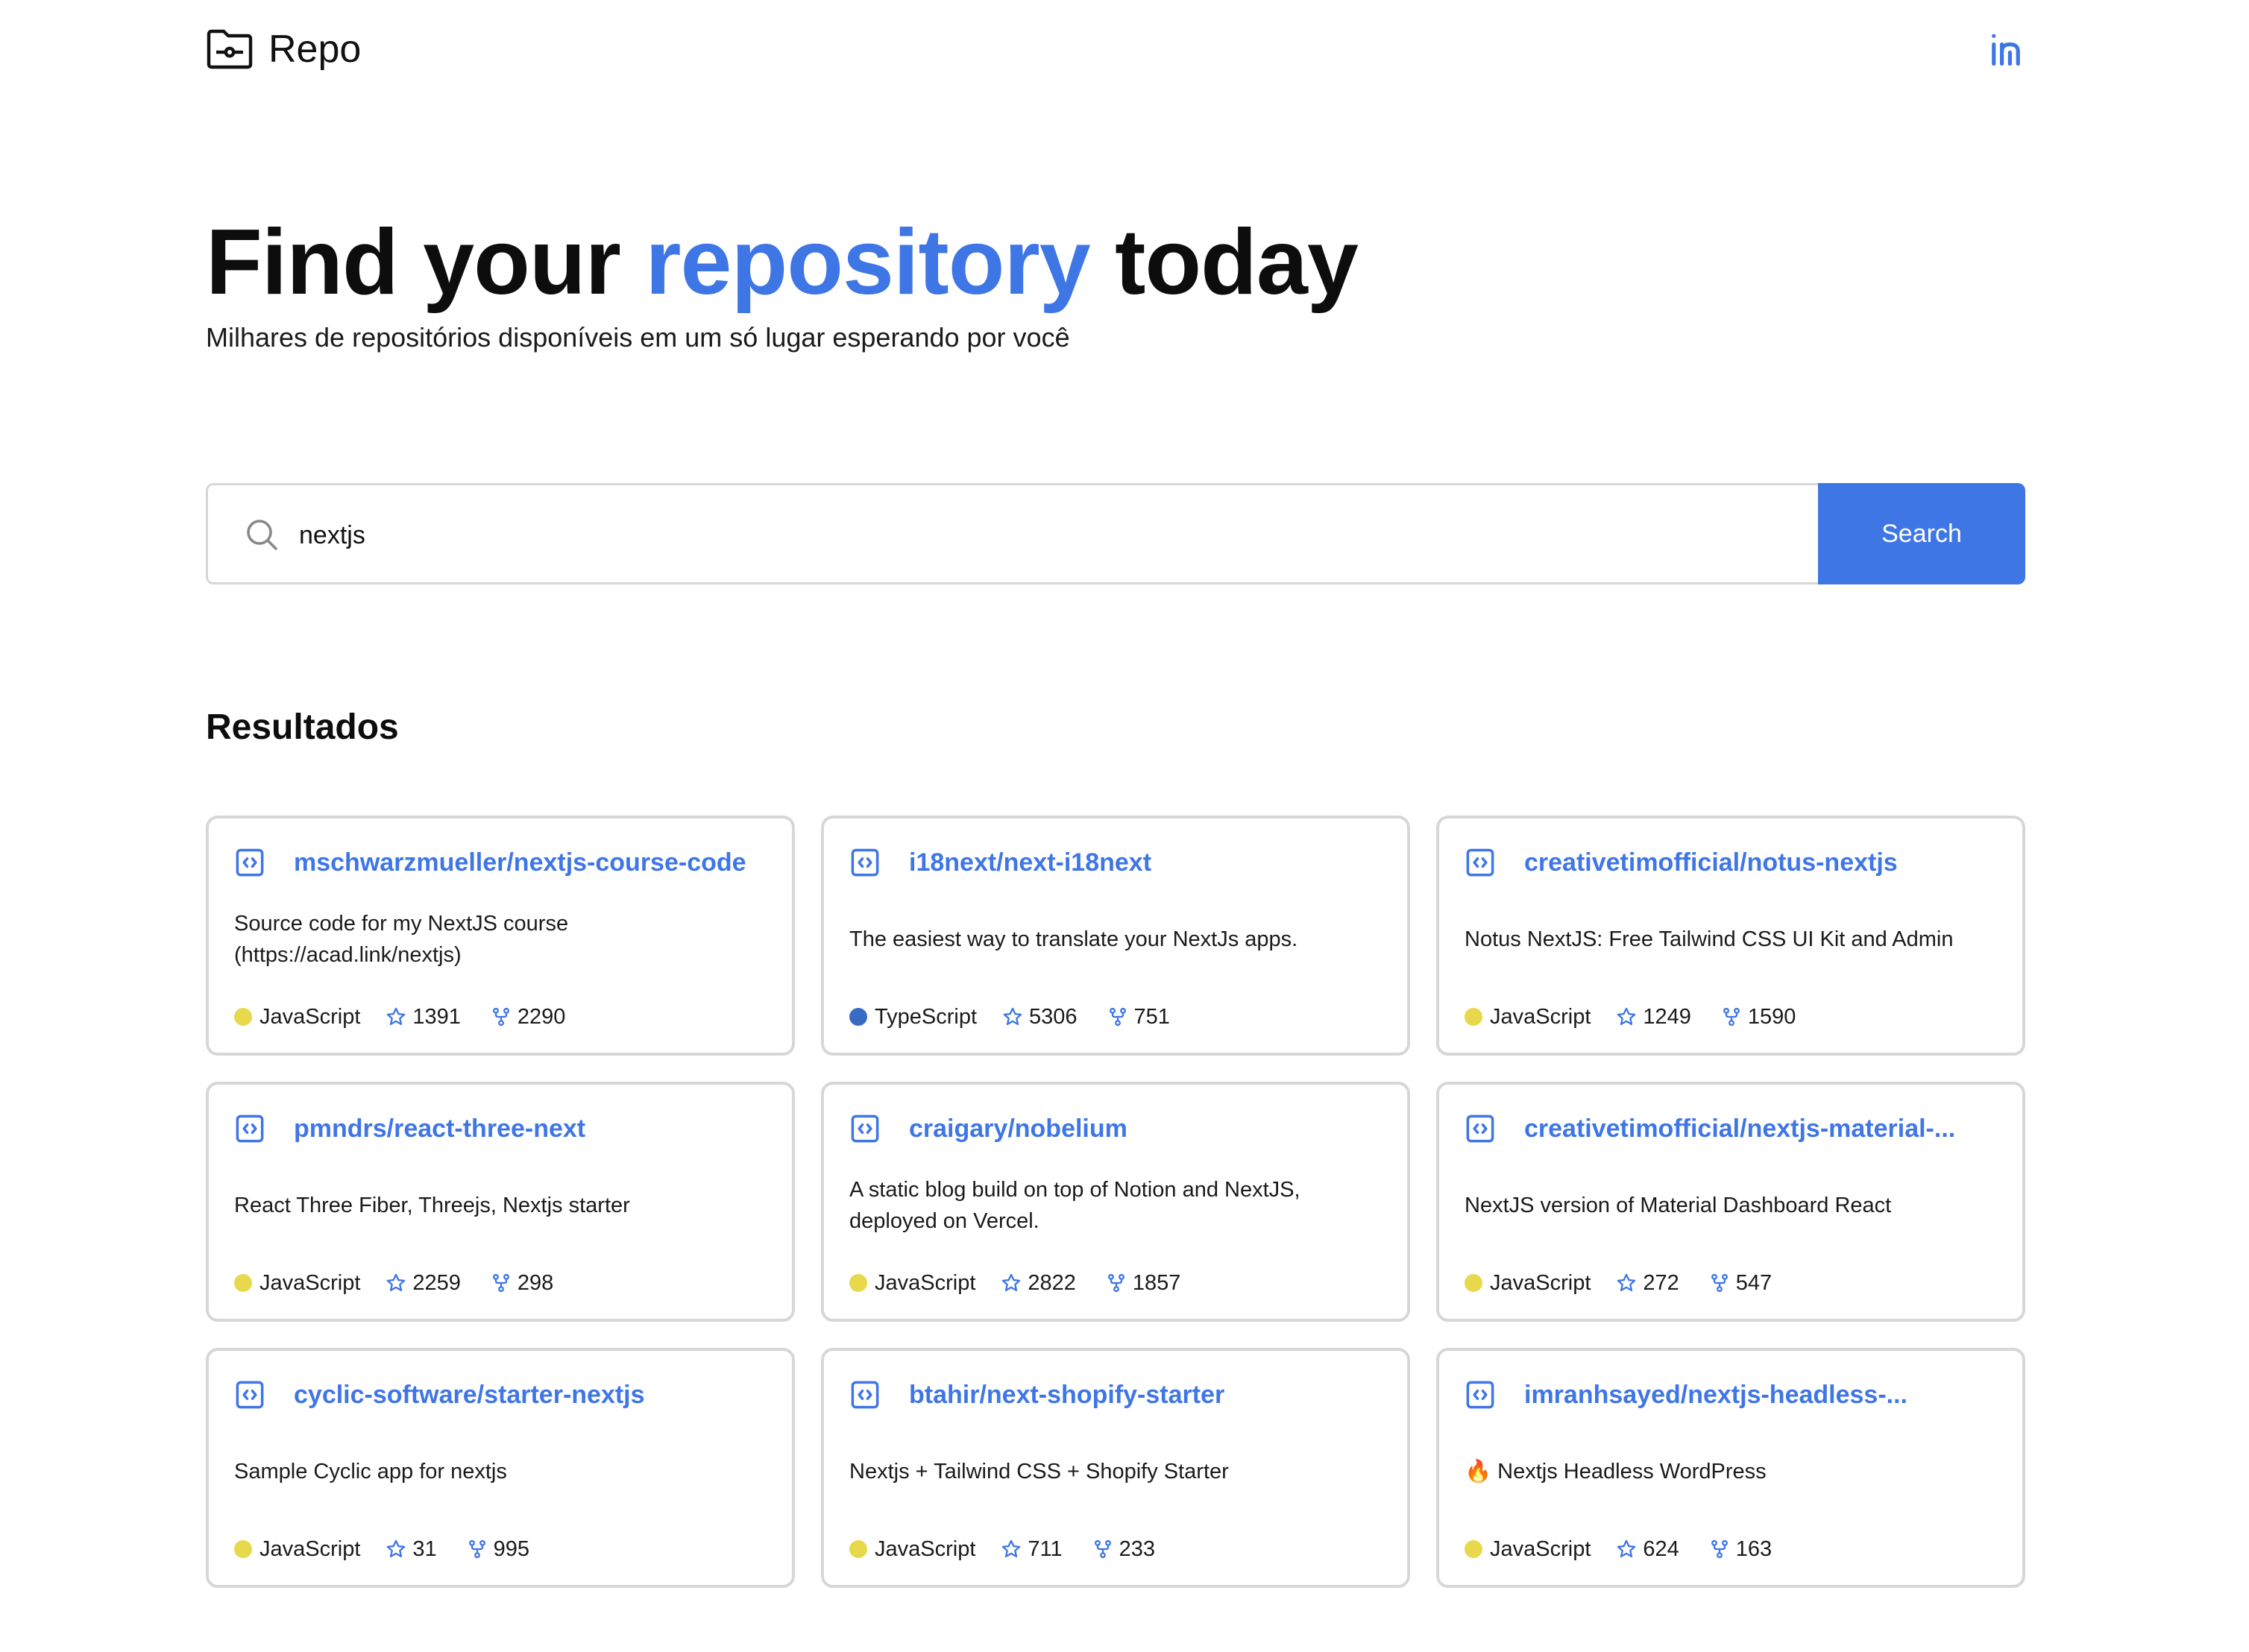 The image size is (2249, 1652). What do you see at coordinates (1758, 862) in the screenshot?
I see `repo-name-link: creativetimofficial/notus-nextjs` at bounding box center [1758, 862].